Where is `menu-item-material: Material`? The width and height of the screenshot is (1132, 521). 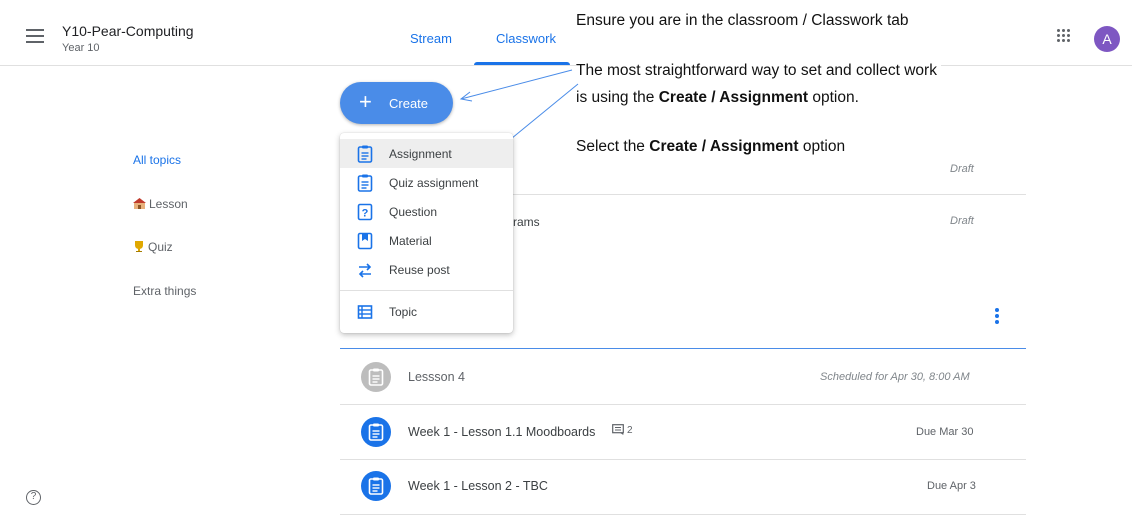 menu-item-material: Material is located at coordinates (426, 240).